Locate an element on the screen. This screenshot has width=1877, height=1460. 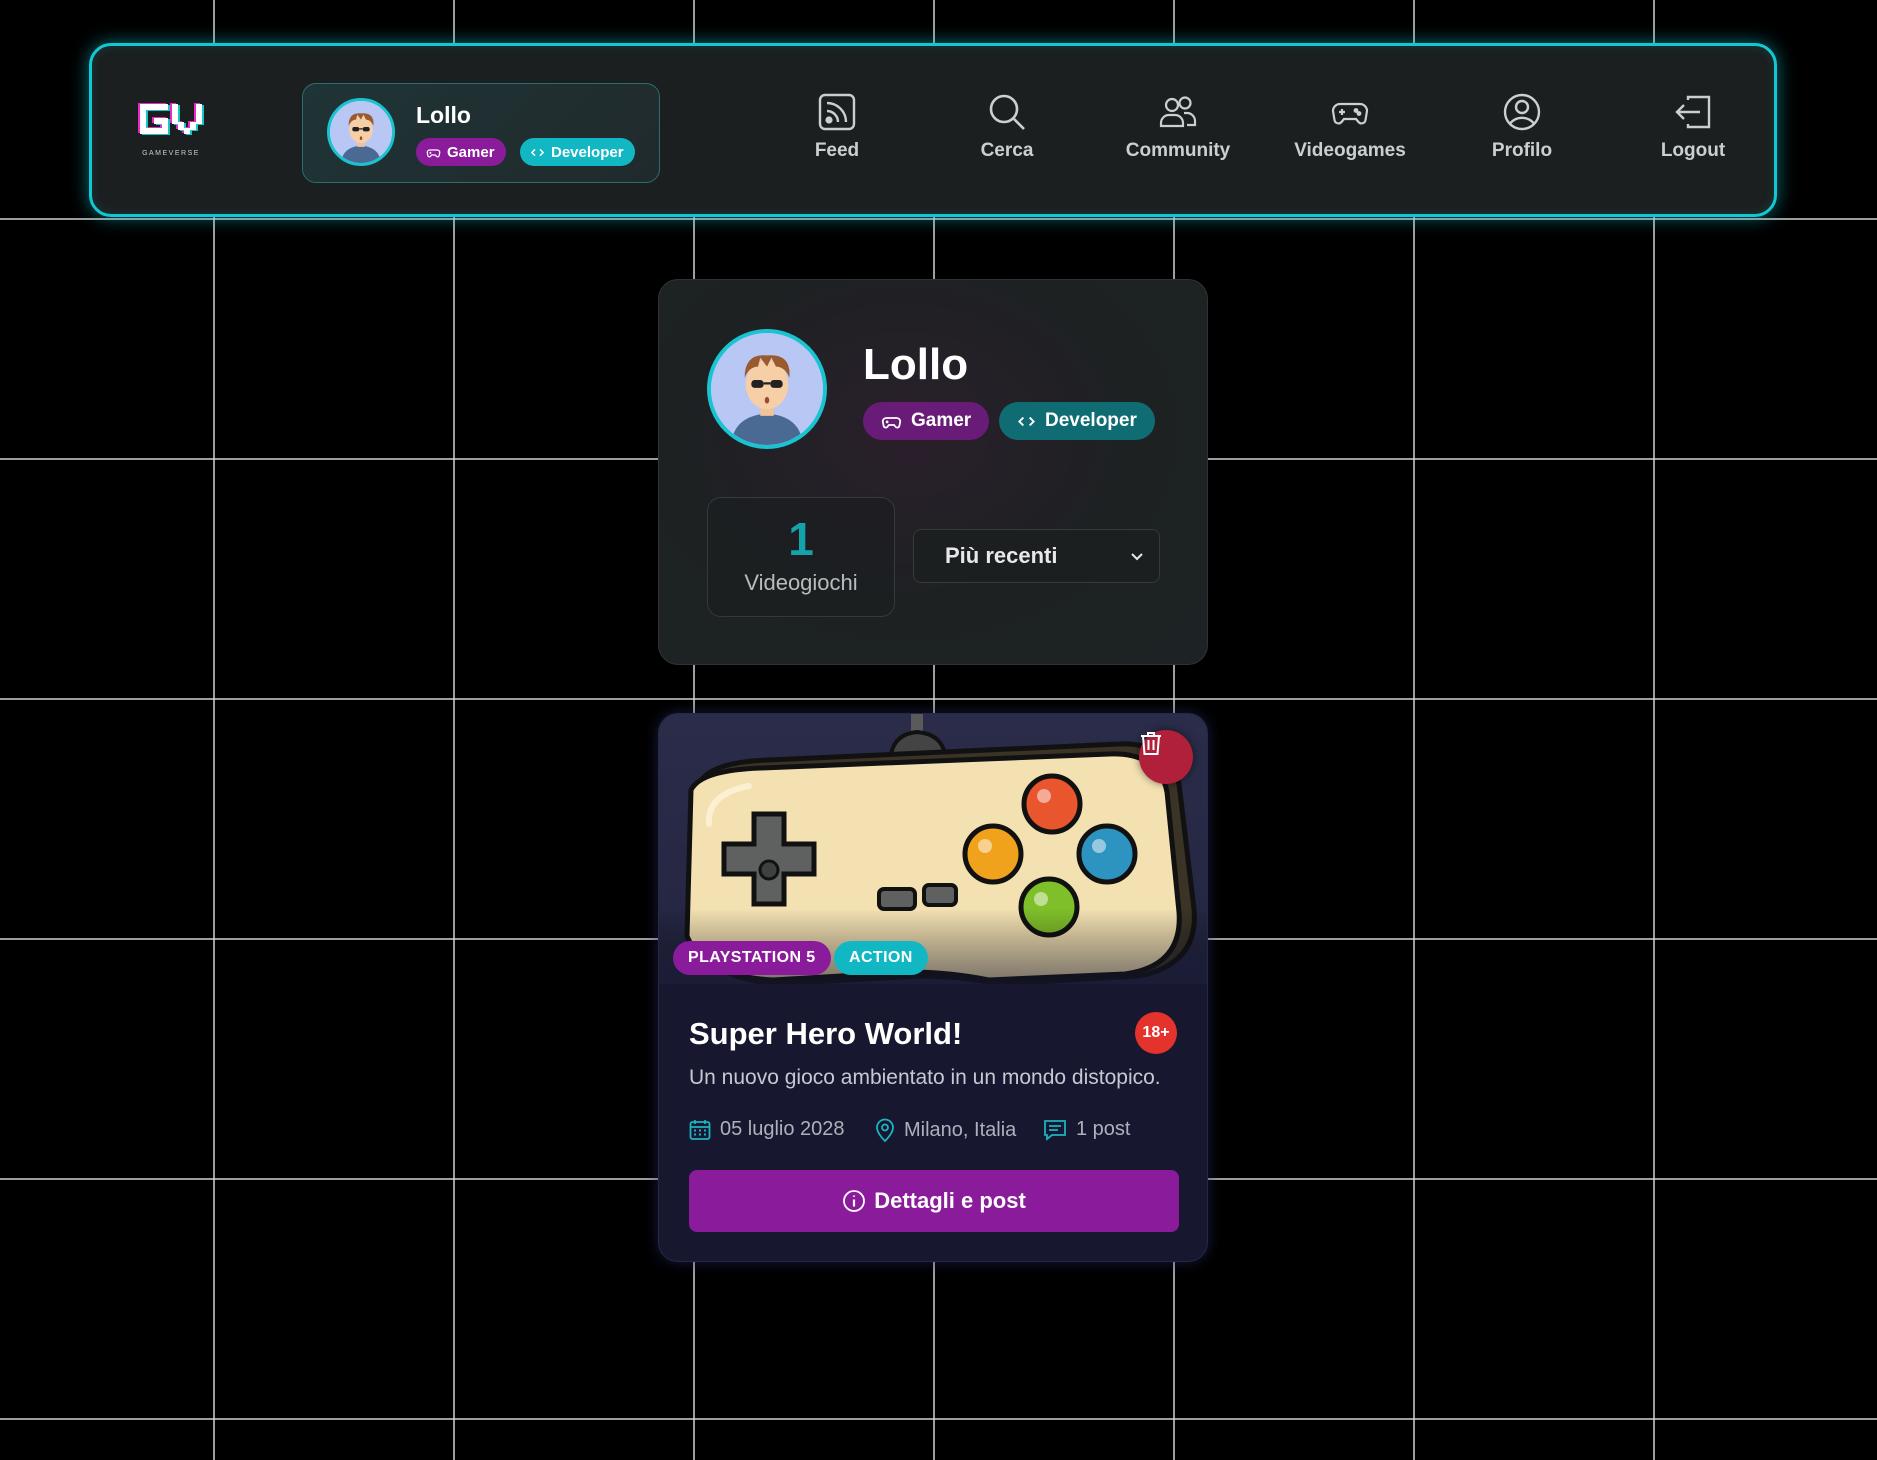
nav-item-logout-label: Logout is located at coordinates (1693, 150).